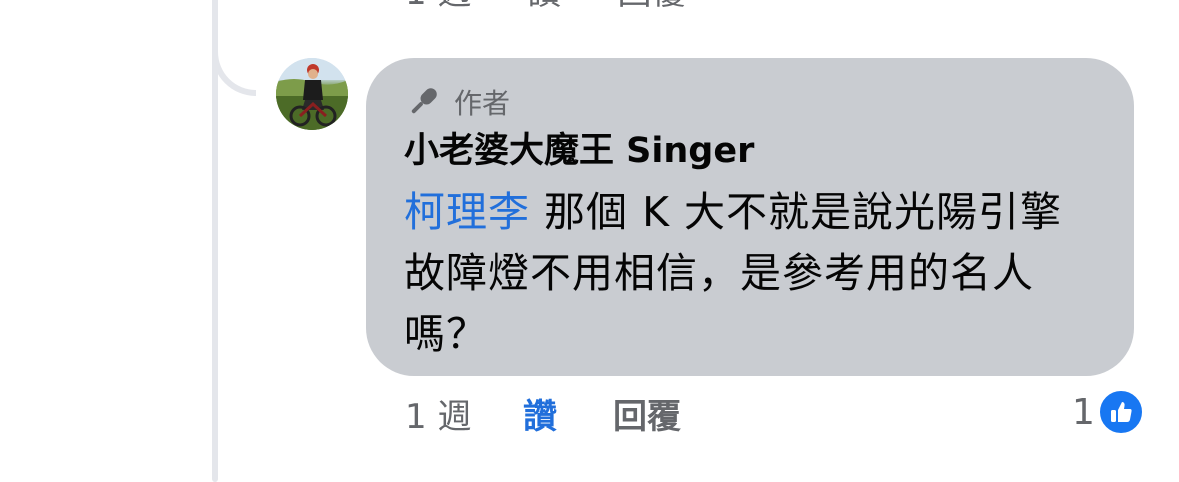 Image resolution: width=1179 pixels, height=482 pixels. I want to click on avatar, so click(312, 94).